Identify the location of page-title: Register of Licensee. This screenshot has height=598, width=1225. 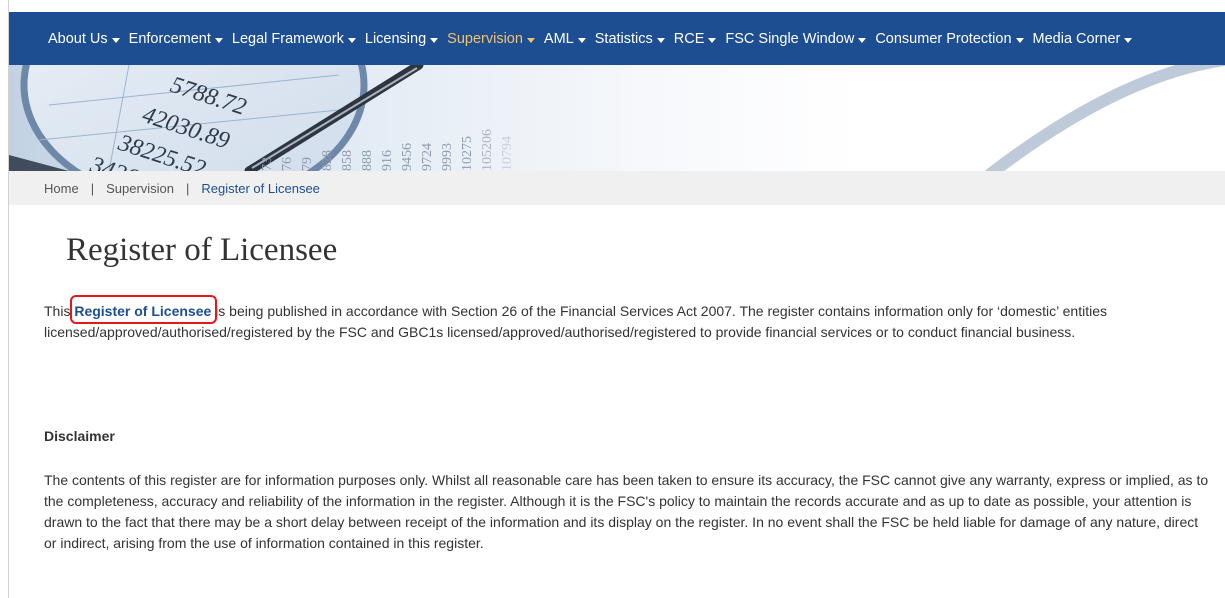
(202, 250).